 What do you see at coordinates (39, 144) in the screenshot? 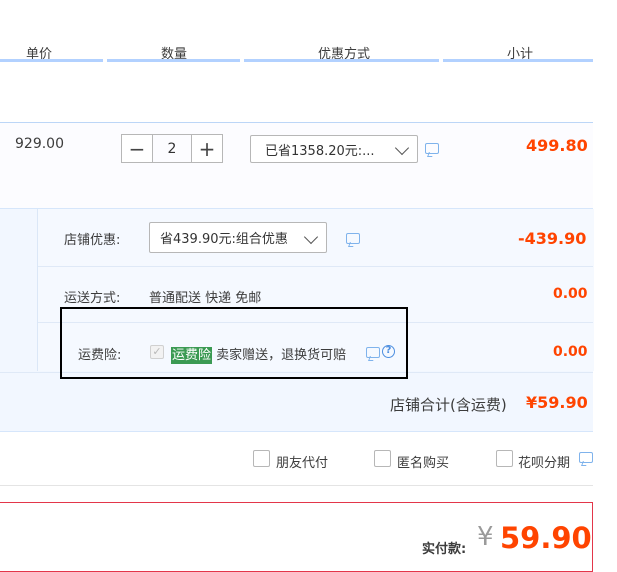
I see `item-unit-price: 929.00` at bounding box center [39, 144].